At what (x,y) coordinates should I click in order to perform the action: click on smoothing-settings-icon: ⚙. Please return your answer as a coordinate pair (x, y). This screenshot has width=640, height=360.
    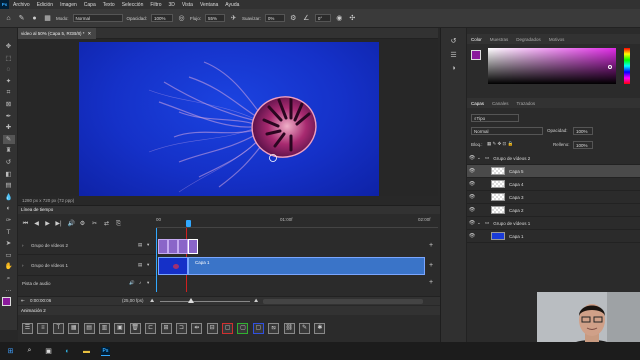
    Looking at the image, I should click on (293, 18).